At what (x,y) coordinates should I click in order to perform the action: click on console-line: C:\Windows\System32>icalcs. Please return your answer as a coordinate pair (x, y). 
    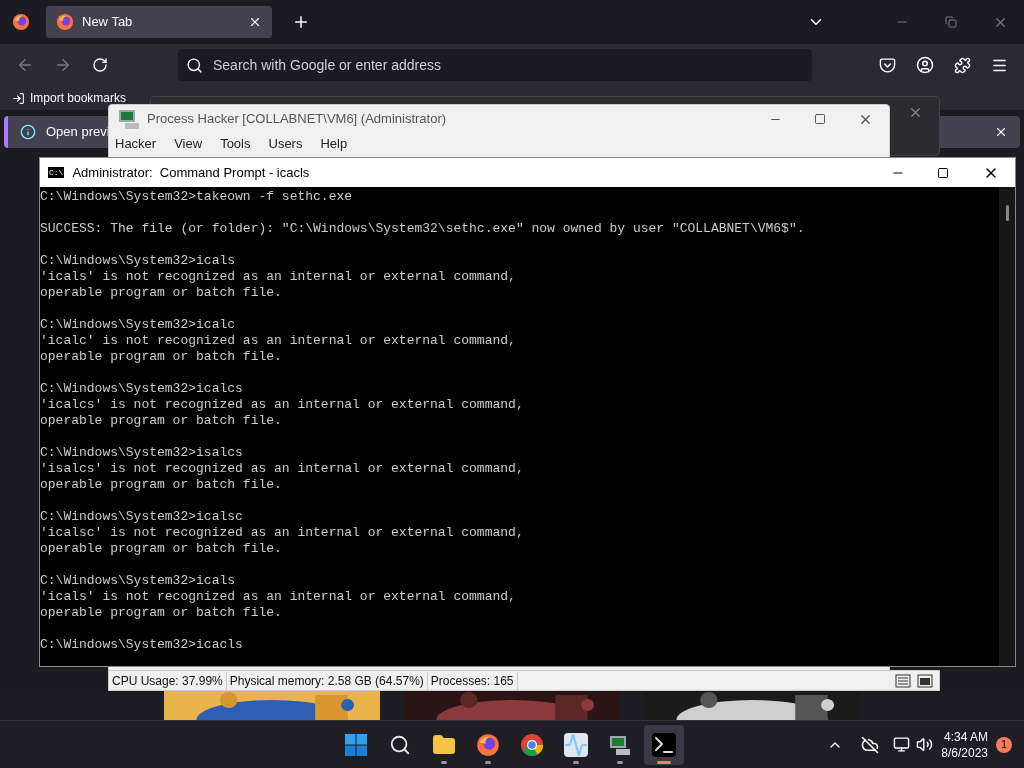
    Looking at the image, I should click on (142, 389).